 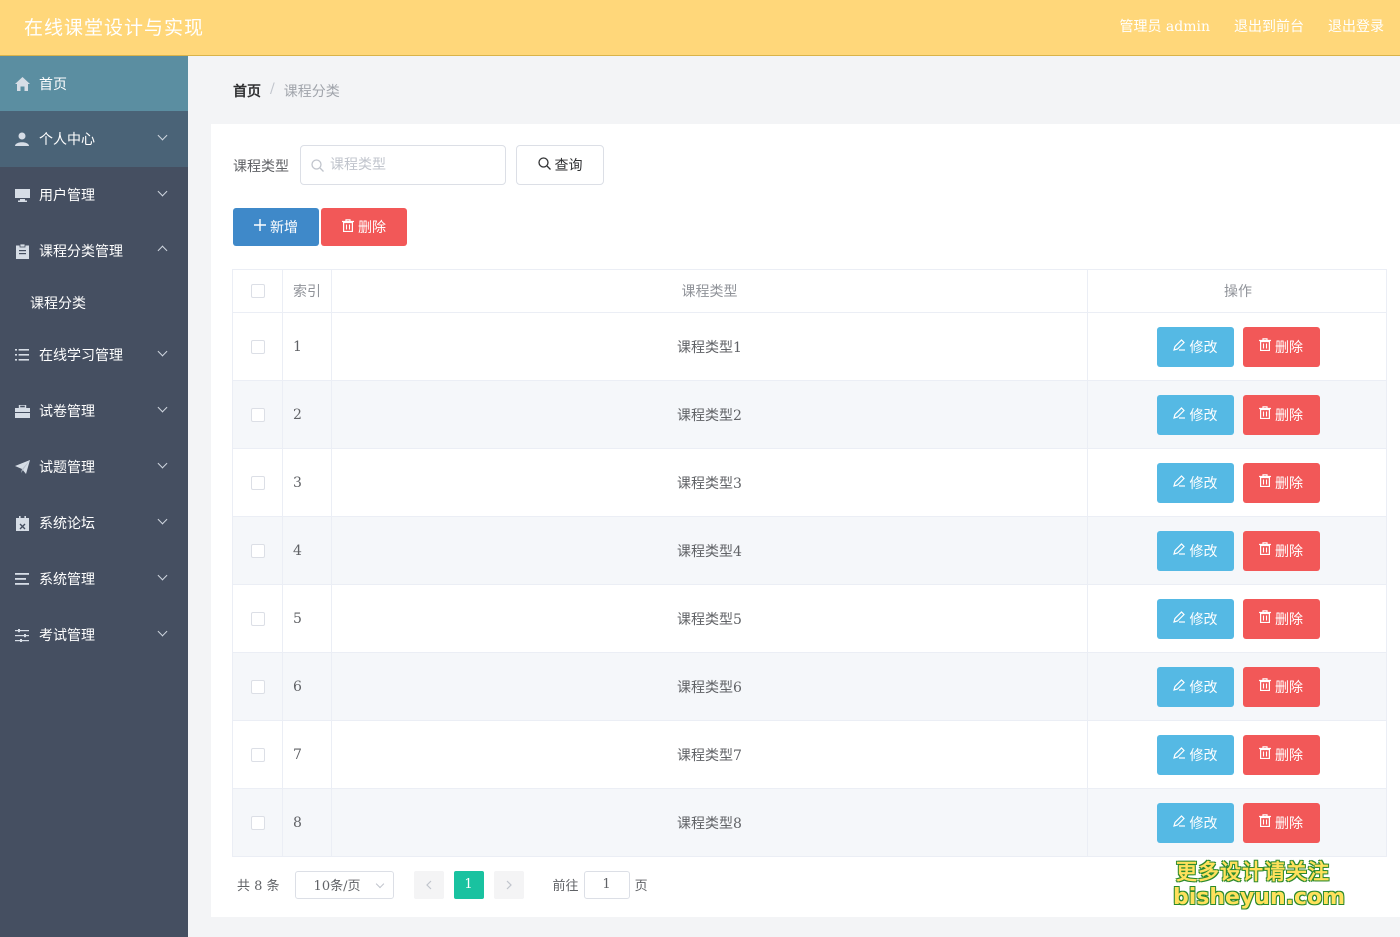 I want to click on sidebar-item-papers: 试卷管理, so click(x=94, y=411).